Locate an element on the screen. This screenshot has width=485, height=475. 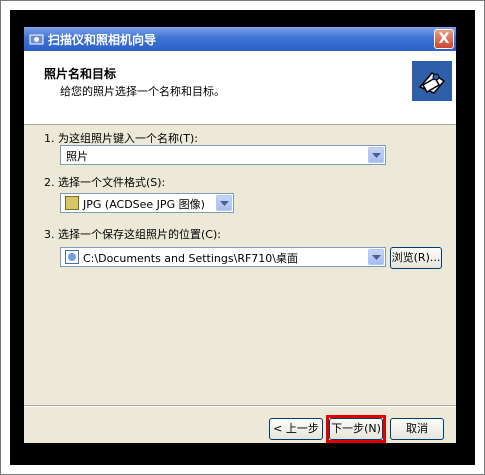
close-button: X is located at coordinates (444, 39).